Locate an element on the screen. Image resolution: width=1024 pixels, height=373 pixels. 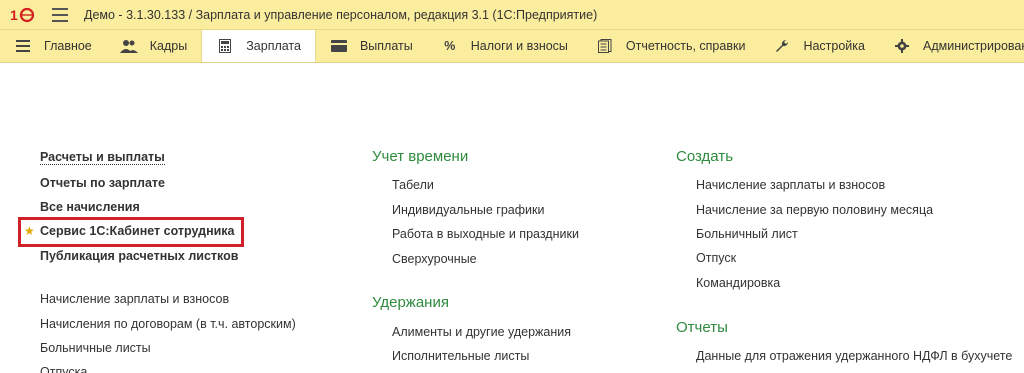
nav-item-overtime: Сверхурочные is located at coordinates (434, 259).